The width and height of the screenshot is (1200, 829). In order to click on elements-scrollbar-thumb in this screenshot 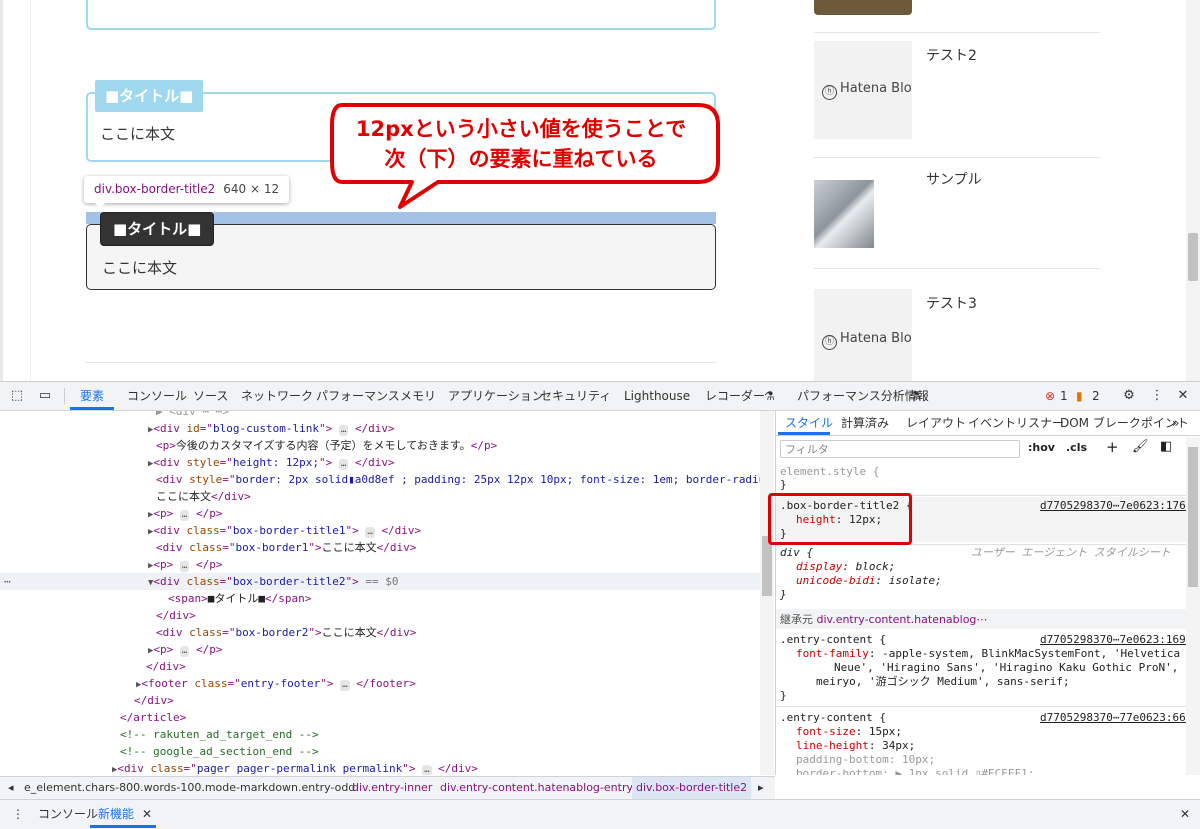, I will do `click(767, 566)`.